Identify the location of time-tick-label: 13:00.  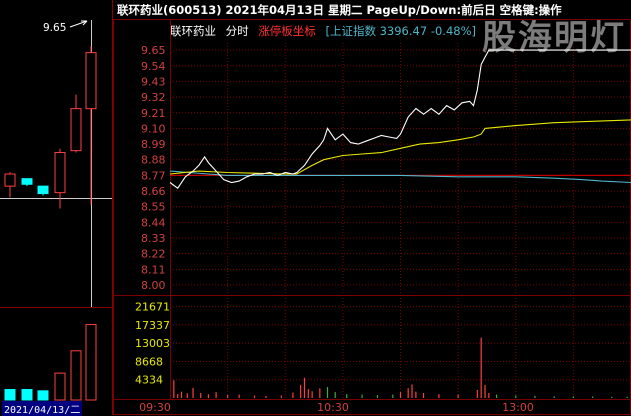
(518, 407).